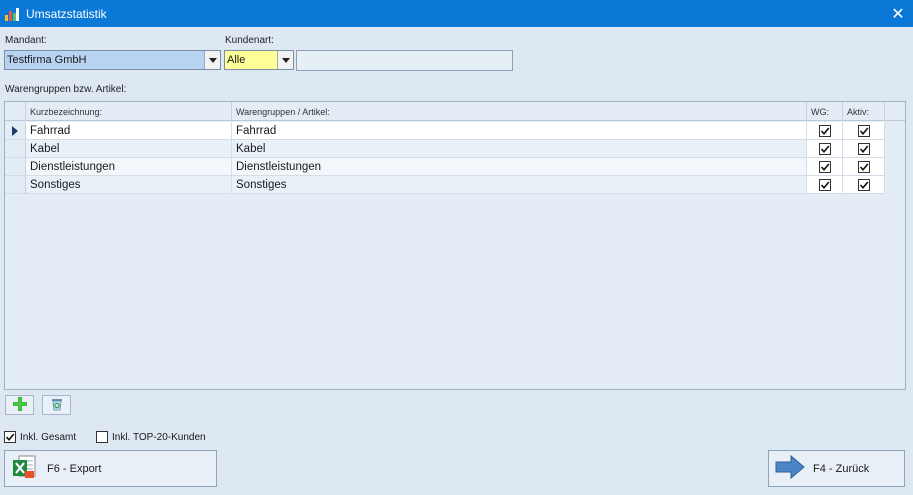  What do you see at coordinates (110, 468) in the screenshot?
I see `export-button: F6 - Export` at bounding box center [110, 468].